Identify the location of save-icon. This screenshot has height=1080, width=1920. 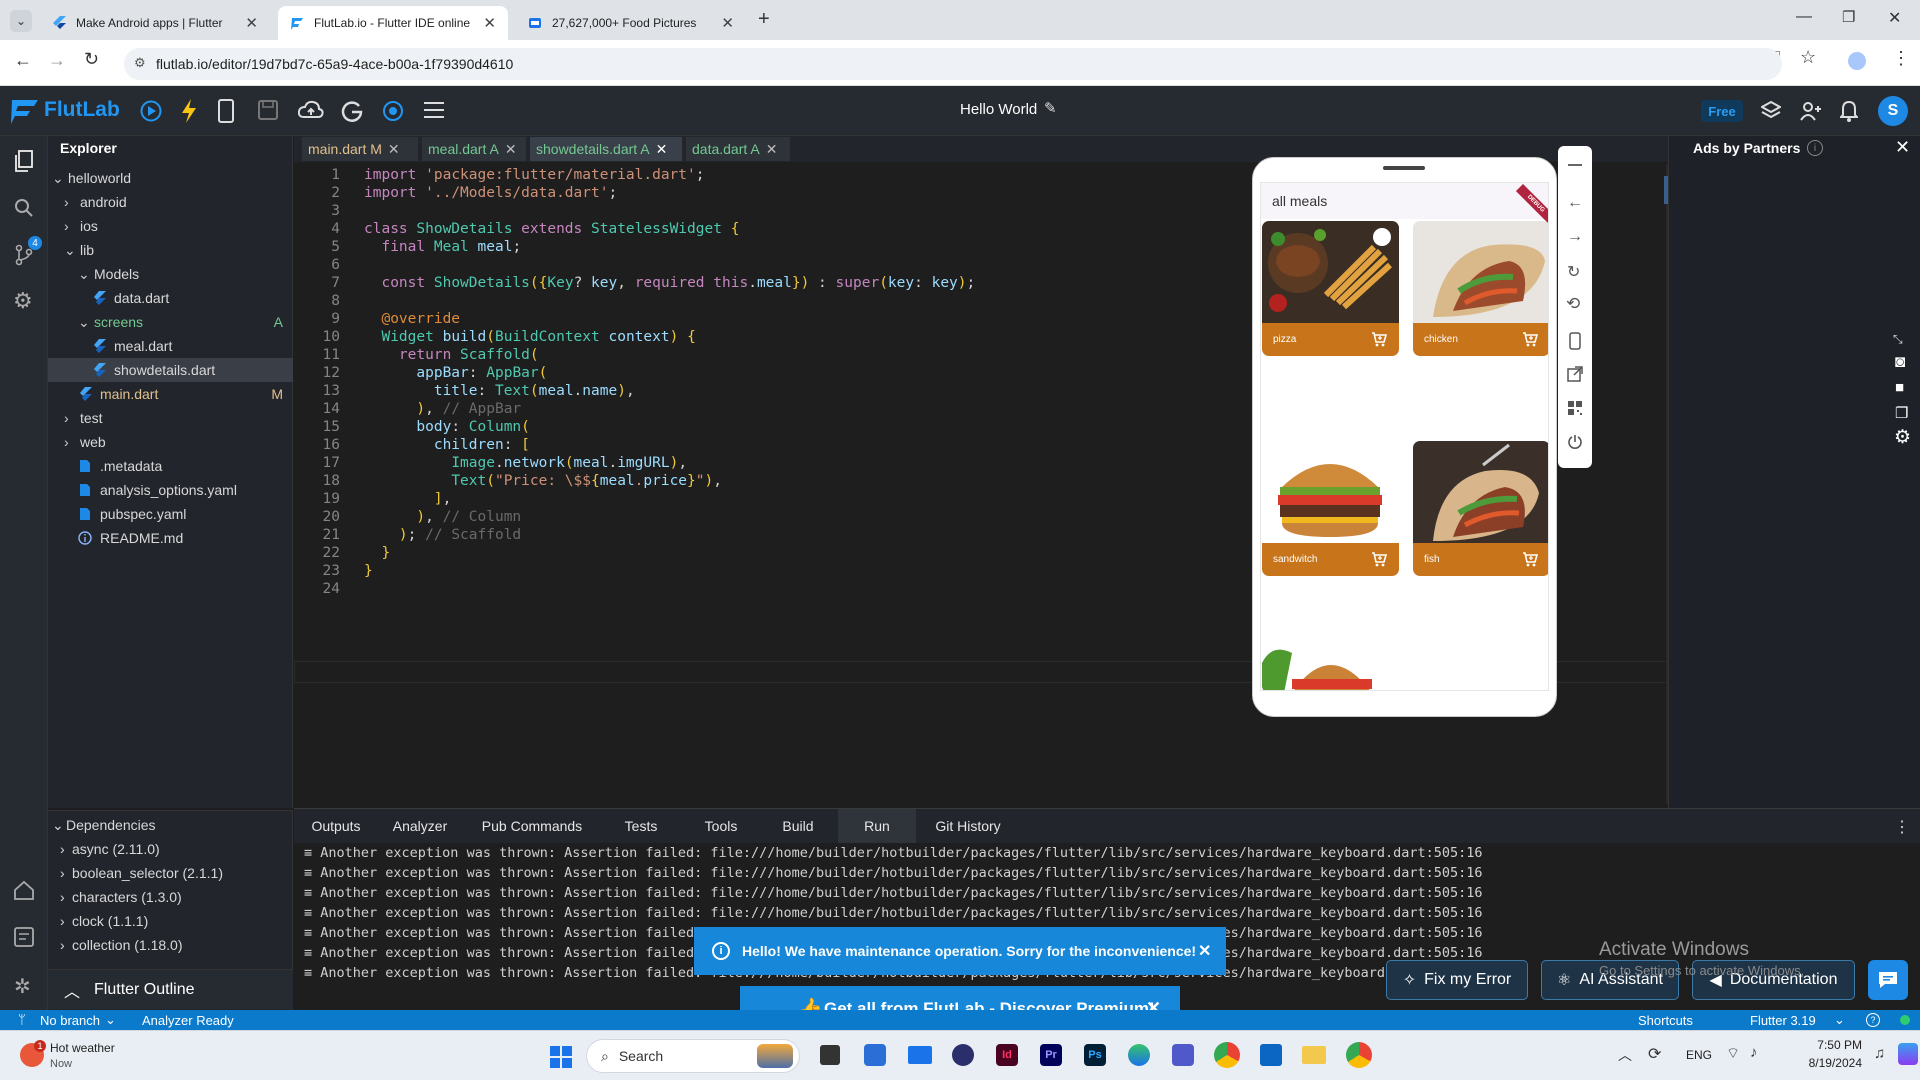
(268, 110).